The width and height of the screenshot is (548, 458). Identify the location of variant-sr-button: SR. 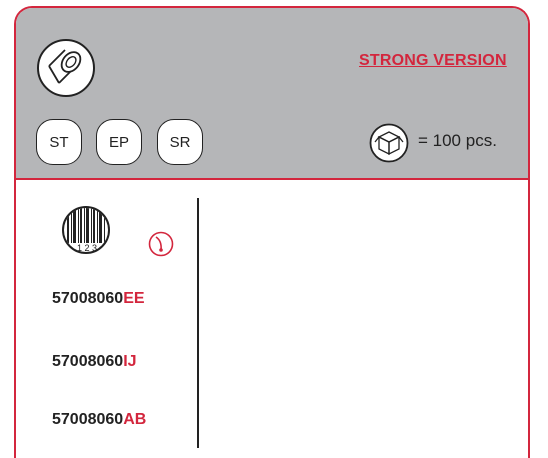
(180, 142).